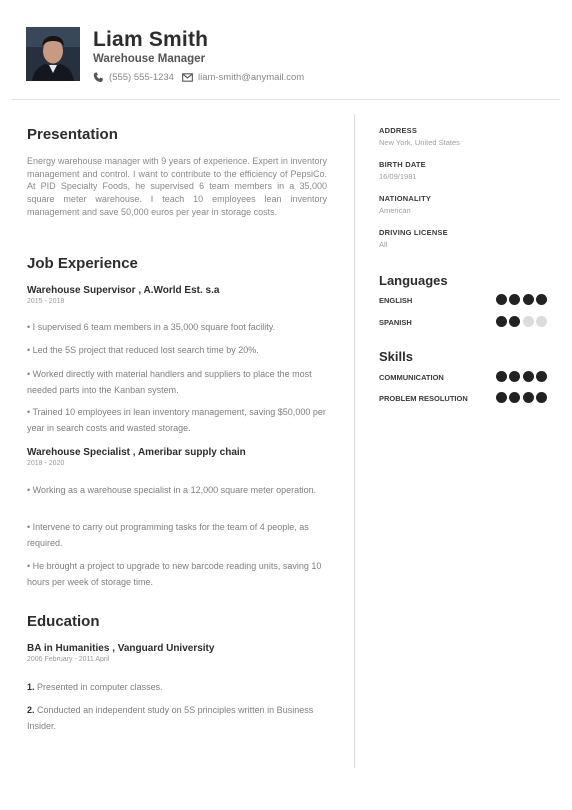 Image resolution: width=572 pixels, height=810 pixels. What do you see at coordinates (151, 39) in the screenshot?
I see `candidate-name: Liam Smith` at bounding box center [151, 39].